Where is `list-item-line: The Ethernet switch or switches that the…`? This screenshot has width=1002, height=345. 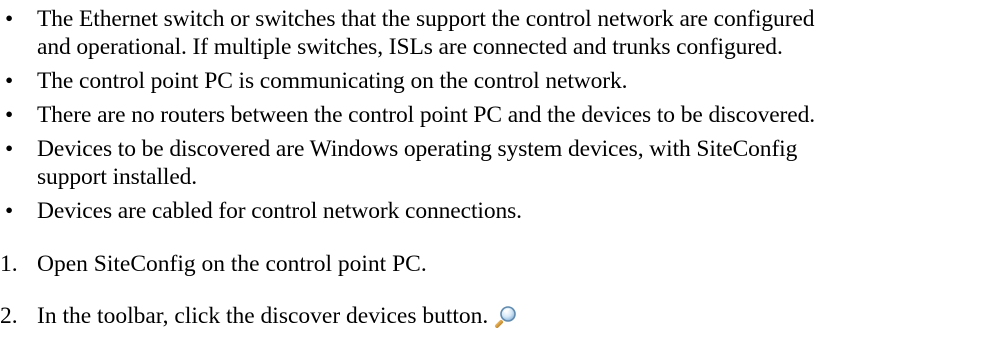
list-item-line: The Ethernet switch or switches that the… is located at coordinates (426, 19).